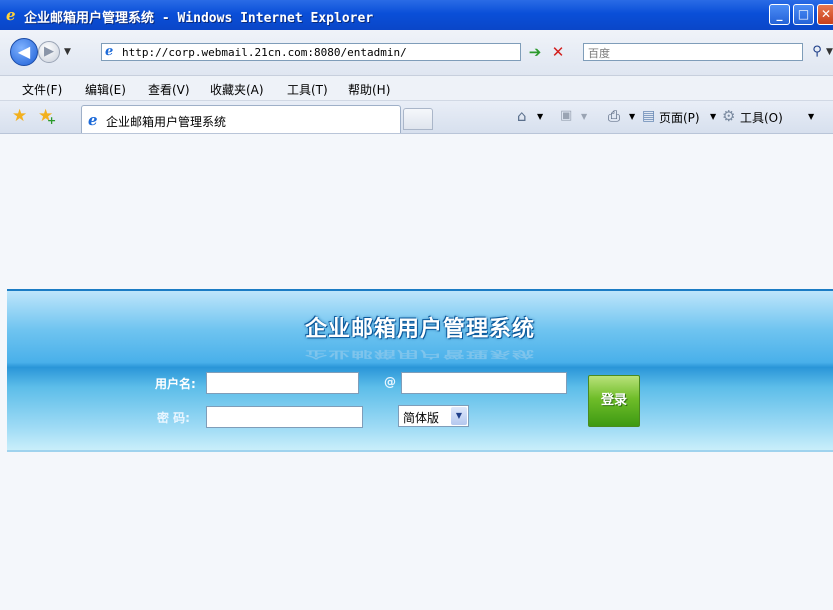 This screenshot has width=833, height=610. What do you see at coordinates (713, 116) in the screenshot?
I see `page-dropdown-icon: ▼` at bounding box center [713, 116].